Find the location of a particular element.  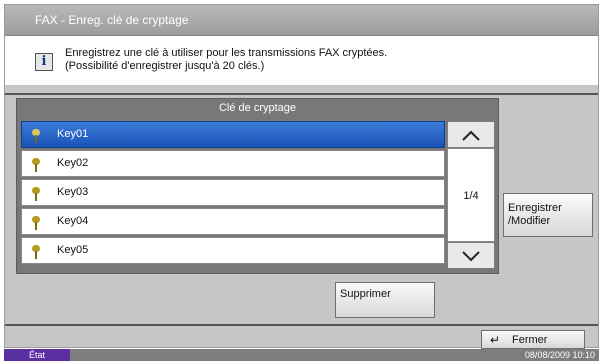

list-item-key02: Key02 is located at coordinates (233, 163).